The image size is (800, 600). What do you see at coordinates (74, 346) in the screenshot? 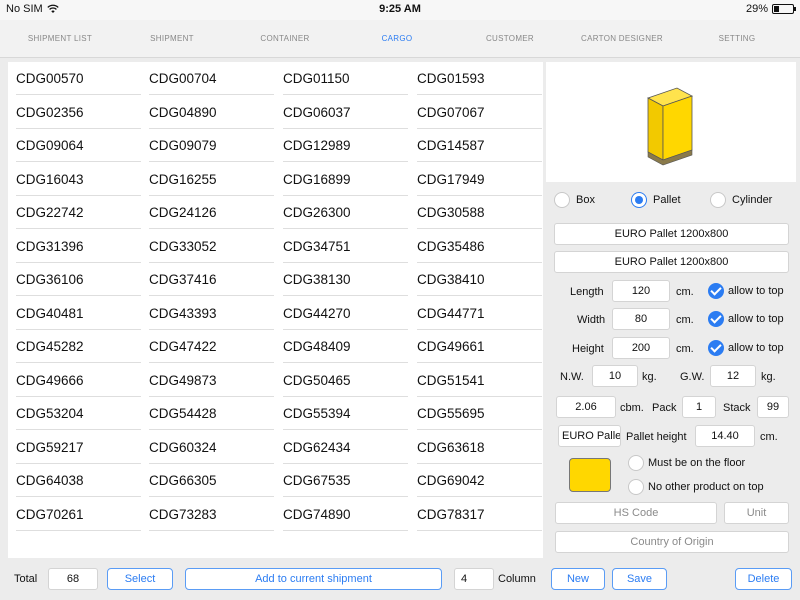
I see `cargo-item: CDG45282` at bounding box center [74, 346].